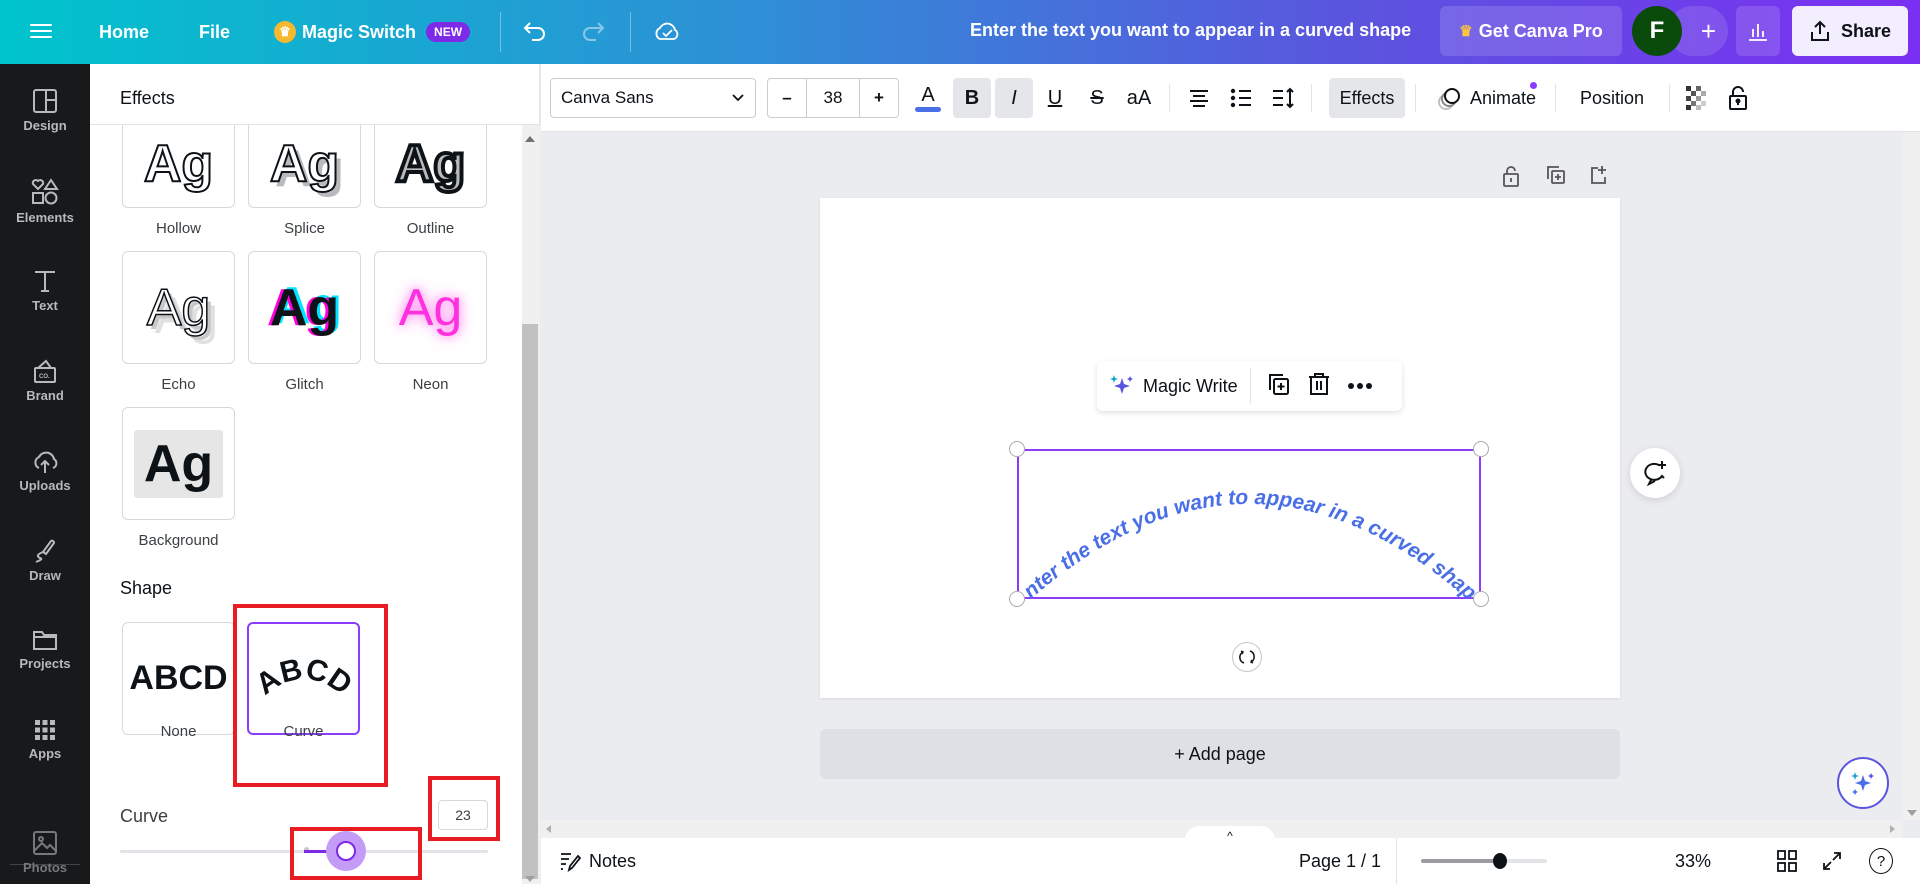  Describe the element at coordinates (45, 843) in the screenshot. I see `photos-icon` at that location.